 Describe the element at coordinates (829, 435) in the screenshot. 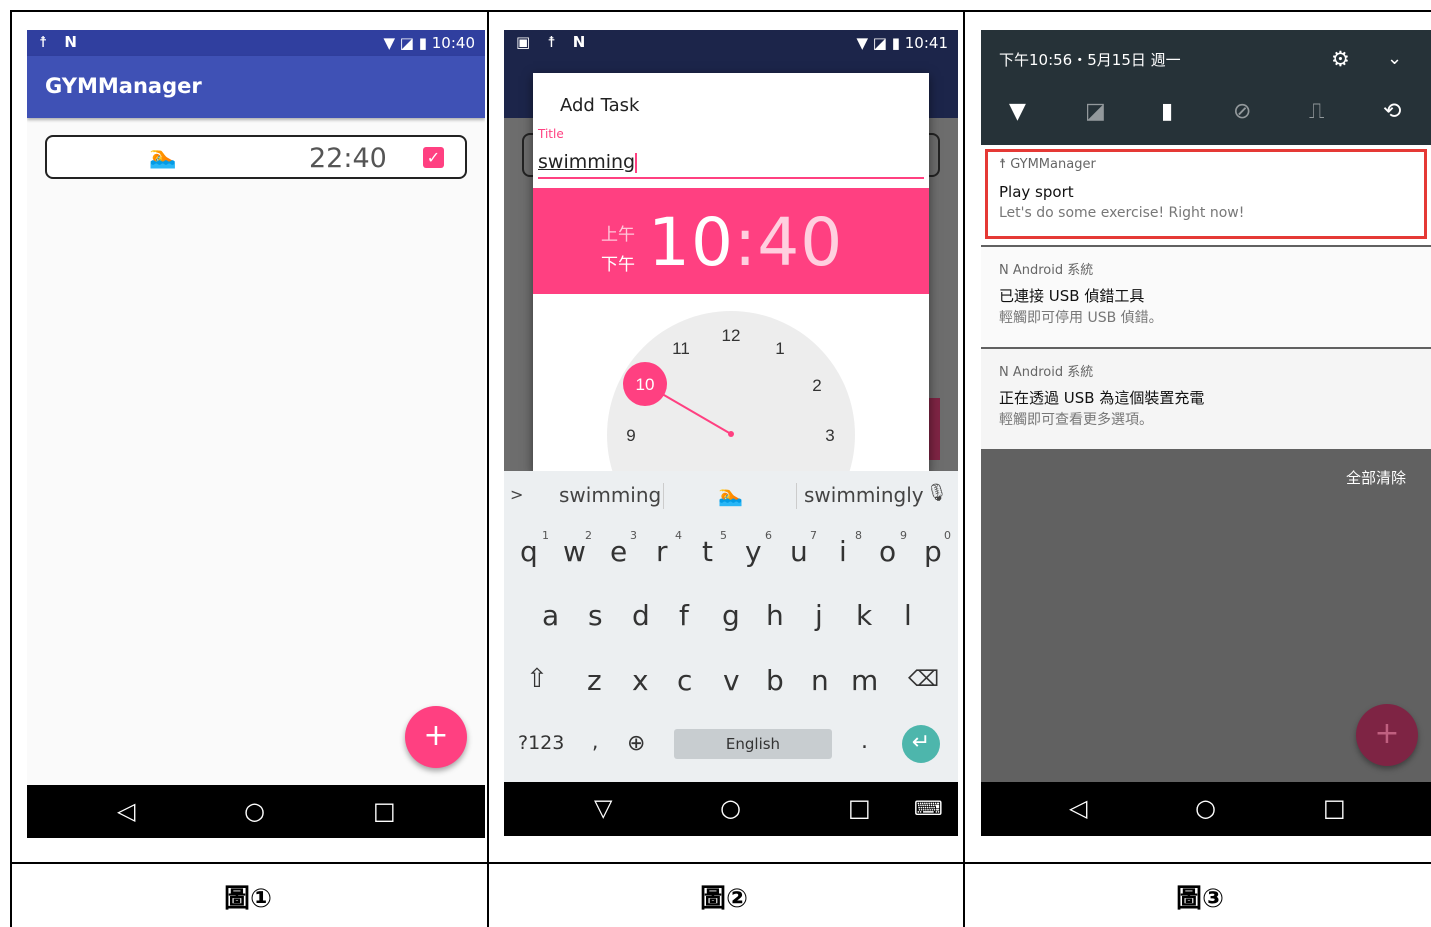

I see `clock-number: 3` at that location.